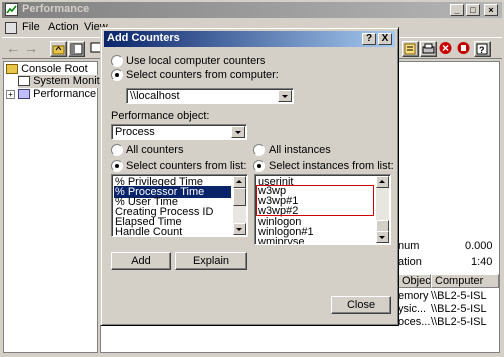 The width and height of the screenshot is (504, 357). I want to click on mmc-icon, so click(11, 28).